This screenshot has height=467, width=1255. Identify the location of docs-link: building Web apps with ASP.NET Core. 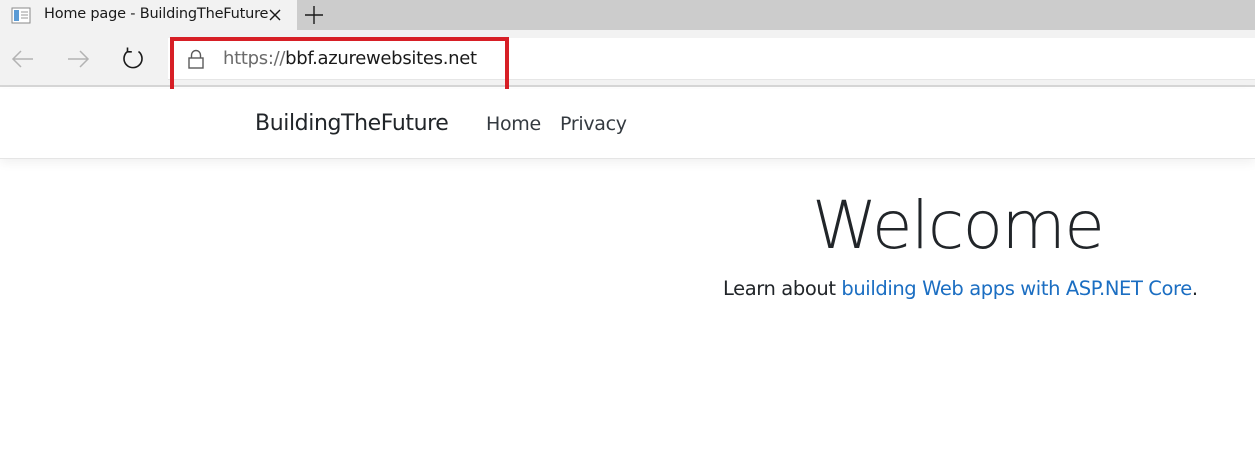
(1016, 288).